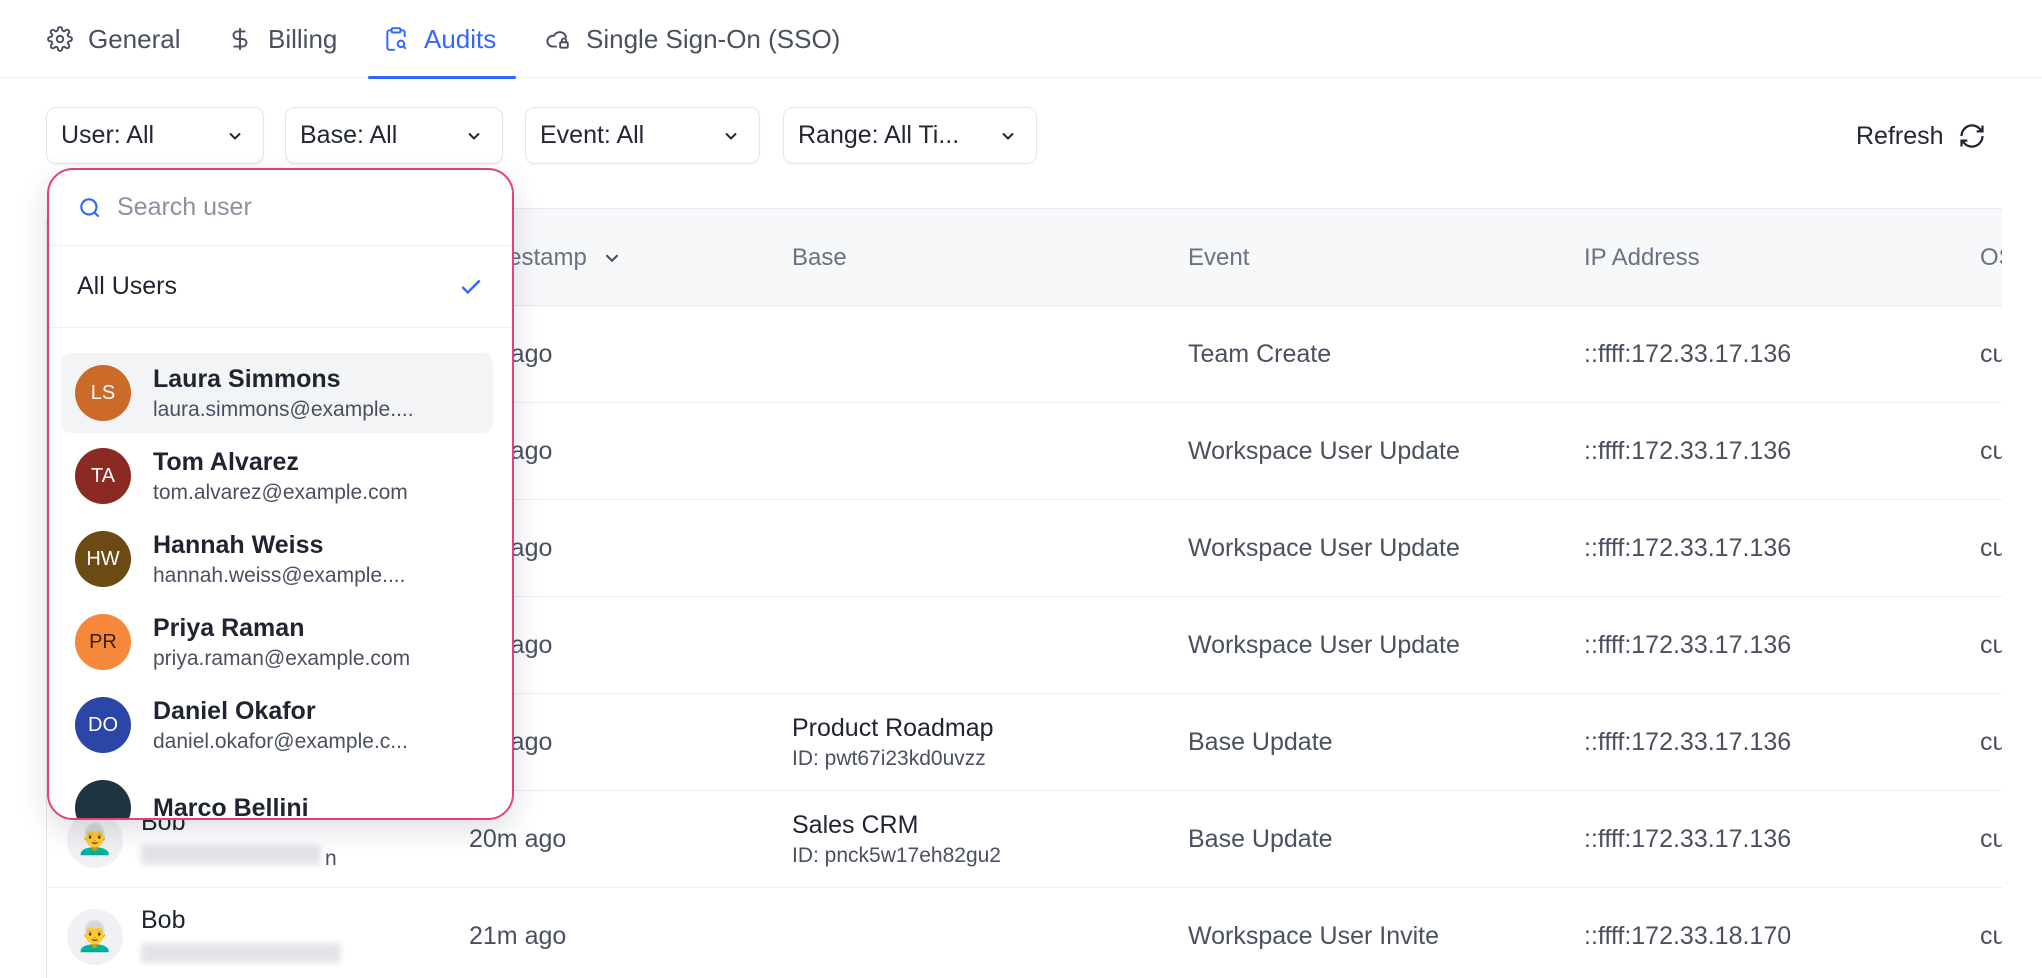  Describe the element at coordinates (127, 286) in the screenshot. I see `all-users-label: All Users` at that location.